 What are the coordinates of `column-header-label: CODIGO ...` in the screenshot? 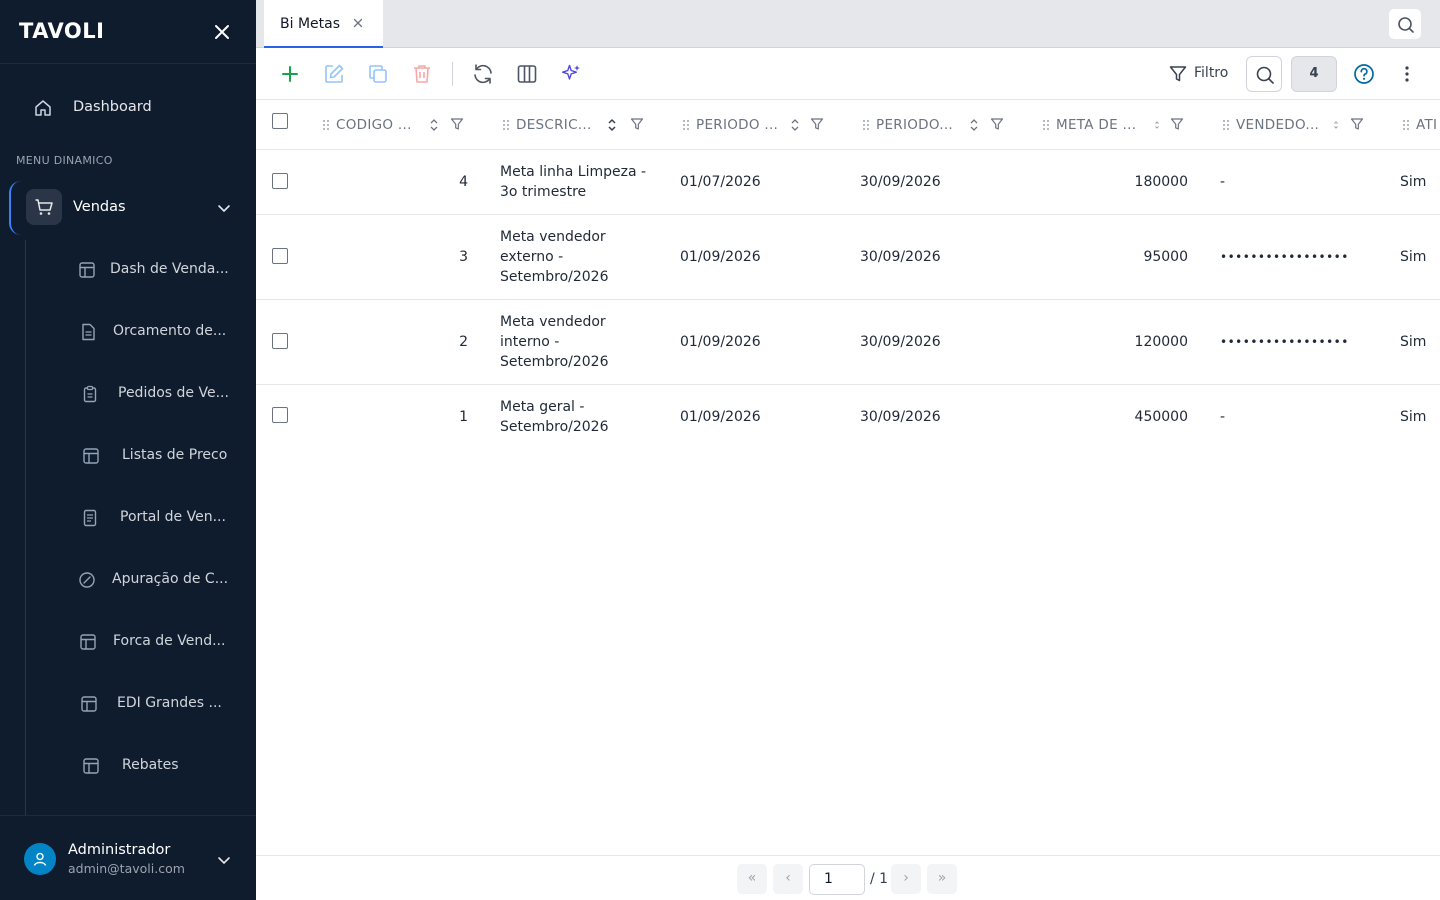 It's located at (374, 125).